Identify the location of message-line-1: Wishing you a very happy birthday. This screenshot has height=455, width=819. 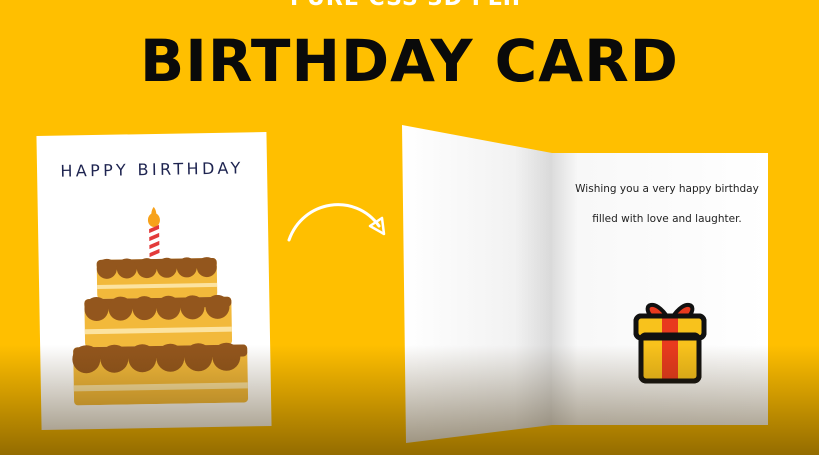
(667, 189).